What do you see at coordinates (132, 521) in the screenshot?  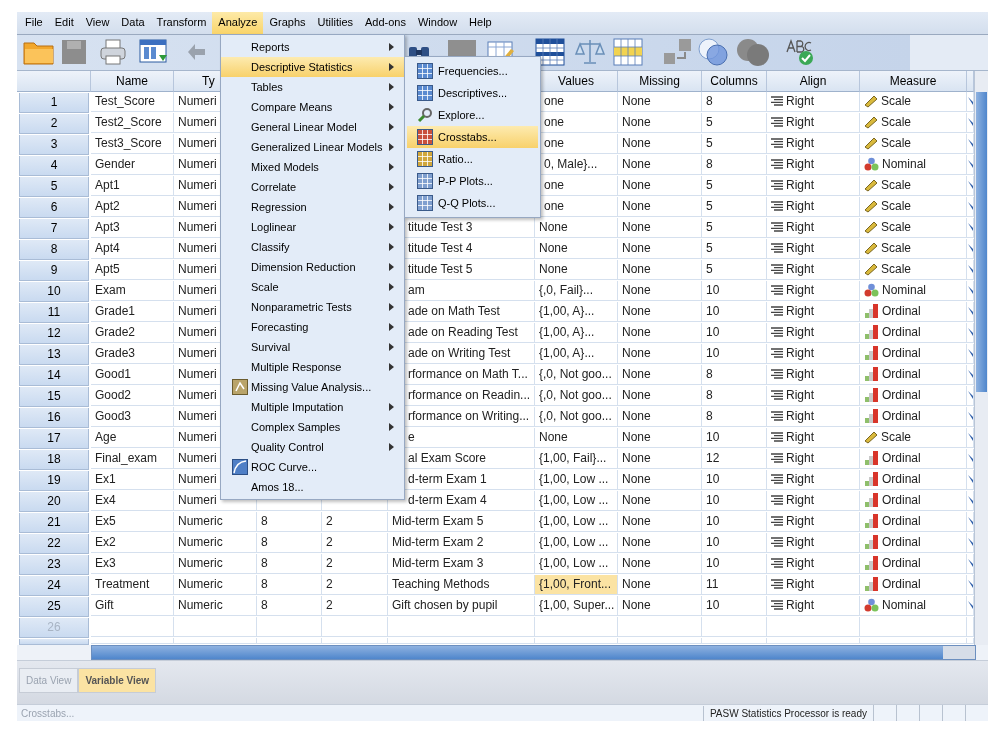 I see `table-cell: Ex5` at bounding box center [132, 521].